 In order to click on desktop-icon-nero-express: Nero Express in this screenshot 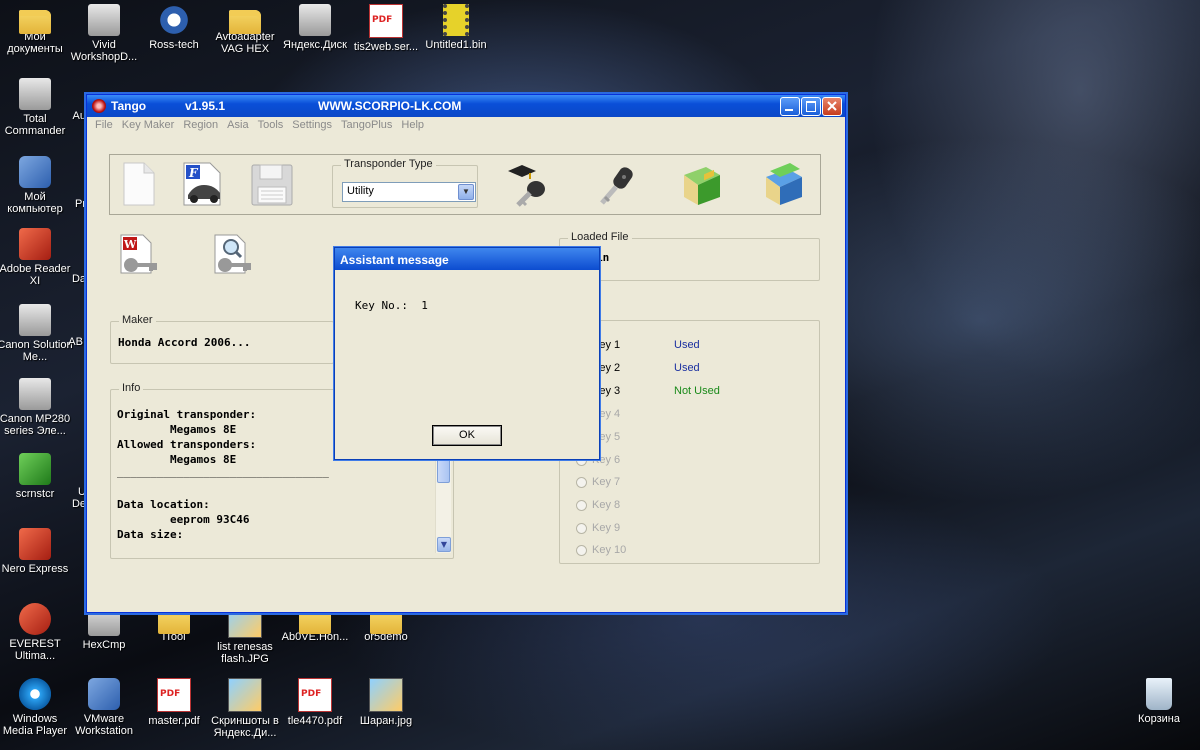, I will do `click(36, 551)`.